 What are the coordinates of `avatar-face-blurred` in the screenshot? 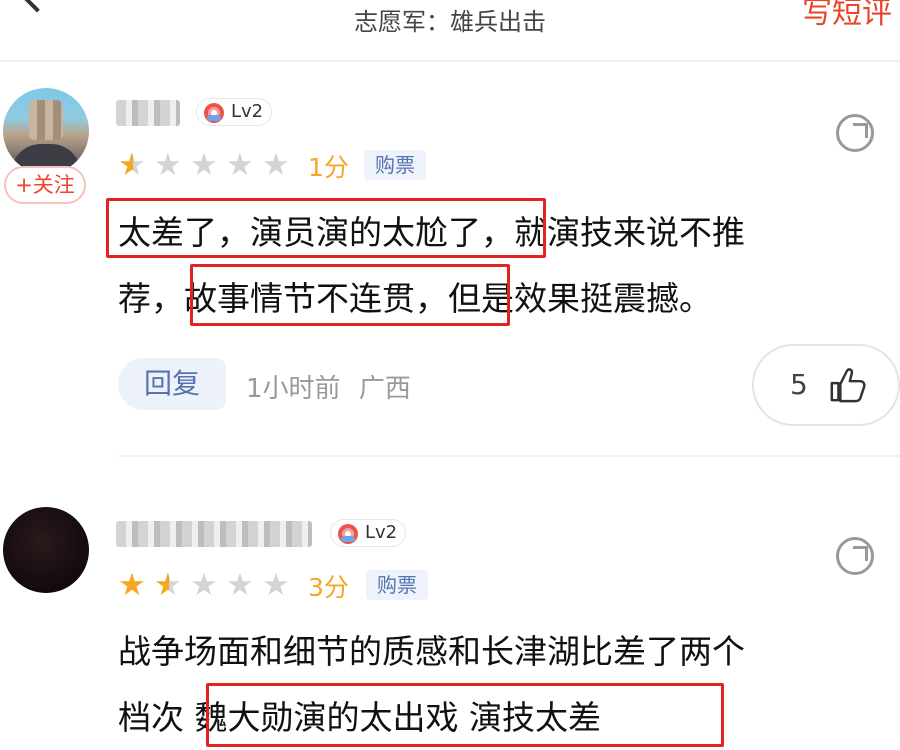 It's located at (46, 120).